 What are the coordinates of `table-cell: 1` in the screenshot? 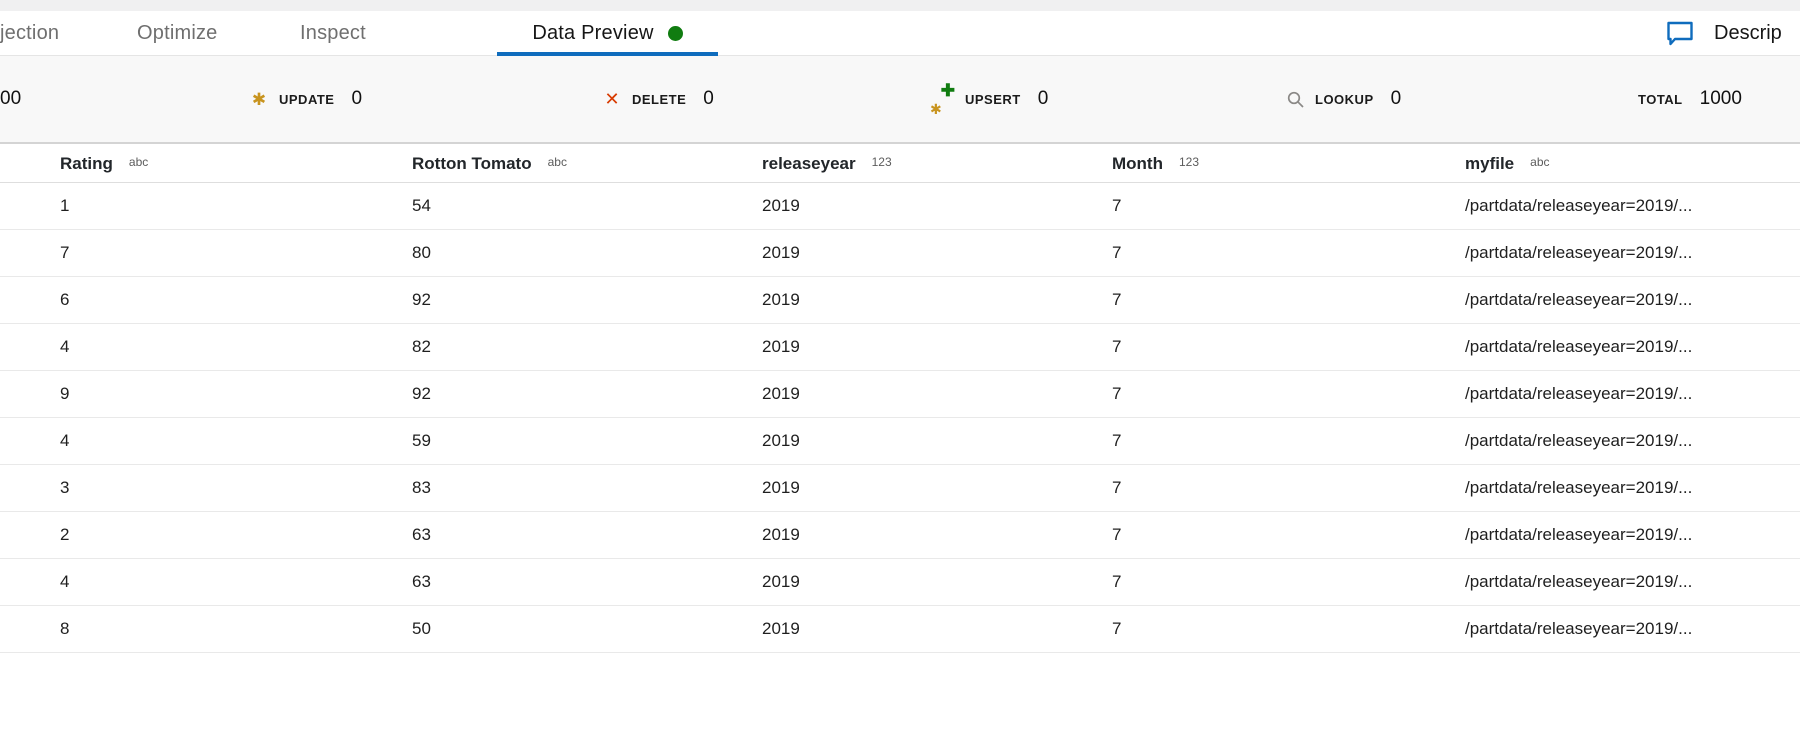 It's located at (65, 205).